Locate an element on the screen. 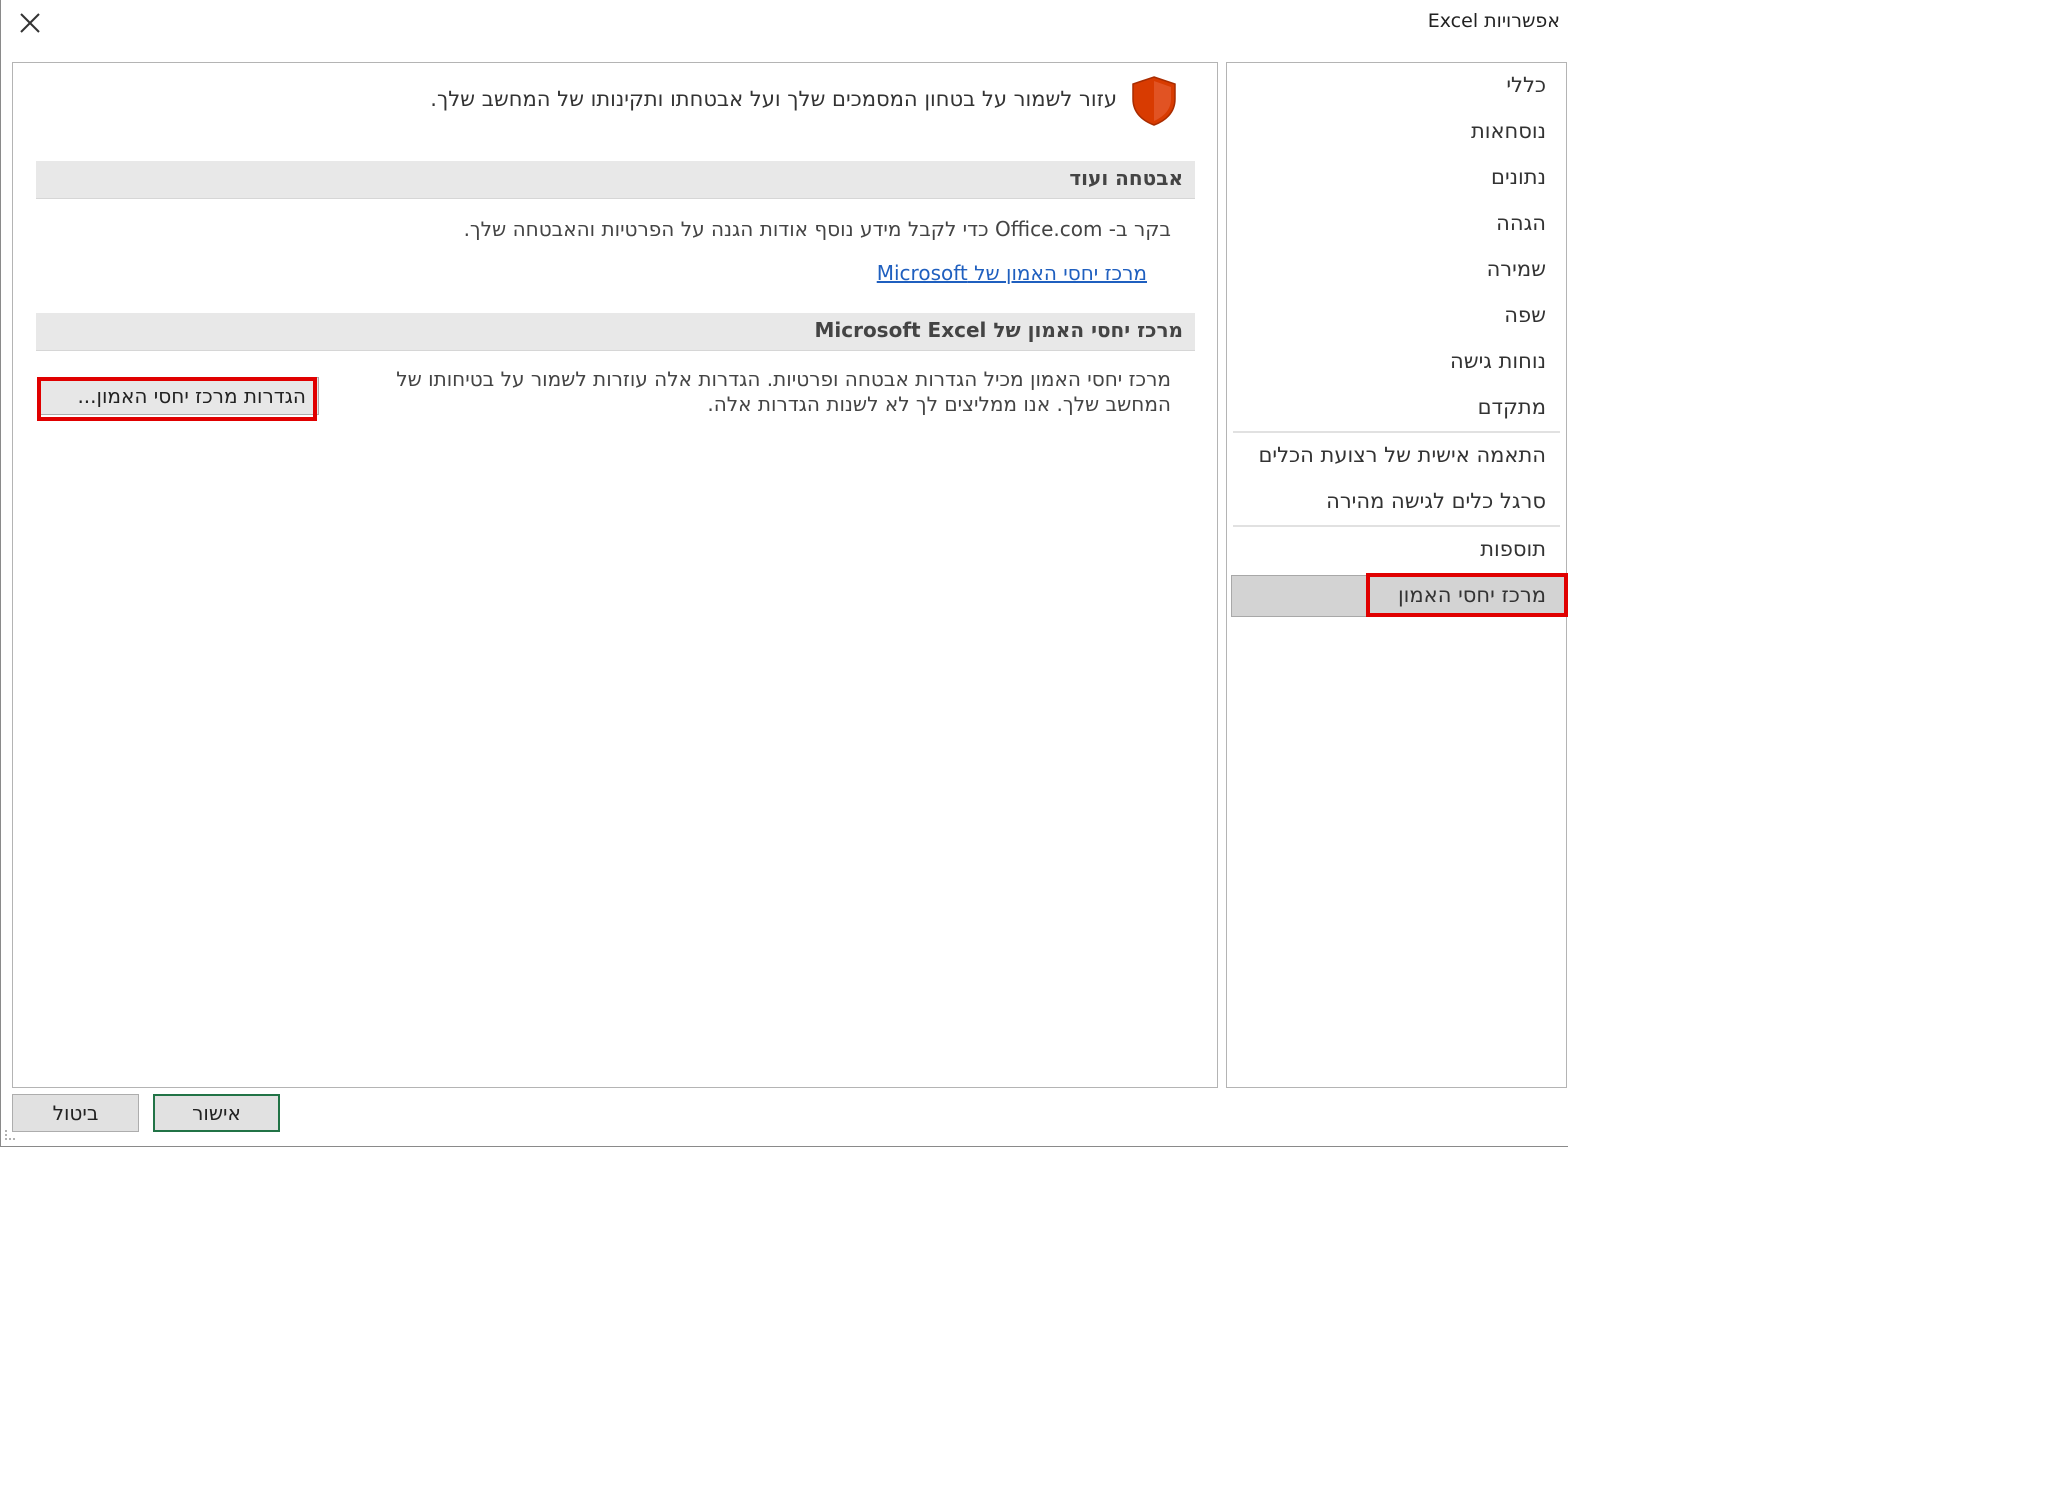 This screenshot has height=1512, width=2068. section-header-security: אבטחה ועוד is located at coordinates (615, 180).